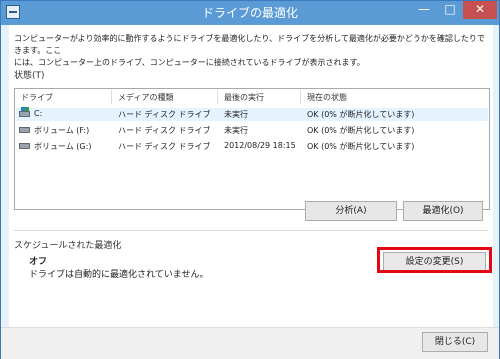 The height and width of the screenshot is (359, 500). I want to click on last-run: 2012/08/29 18:15, so click(260, 145).